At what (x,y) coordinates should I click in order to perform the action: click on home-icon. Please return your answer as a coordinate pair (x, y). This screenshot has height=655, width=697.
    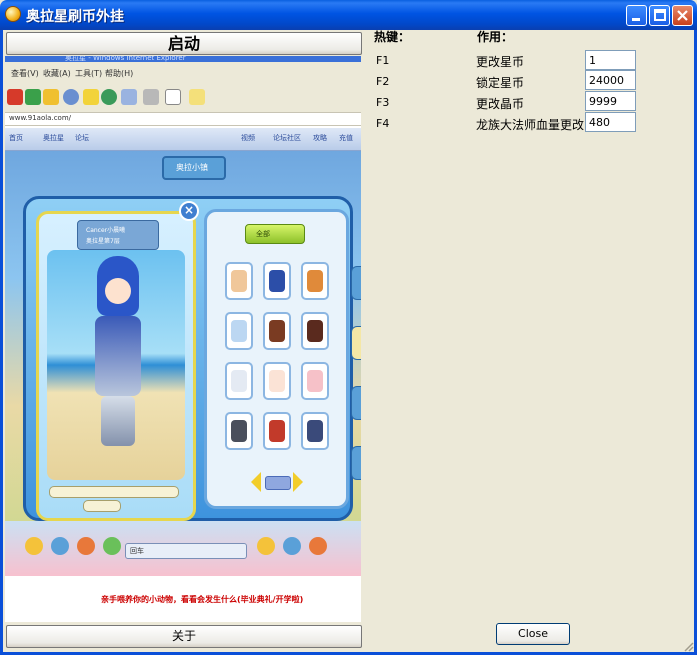
    Looking at the image, I should click on (51, 97).